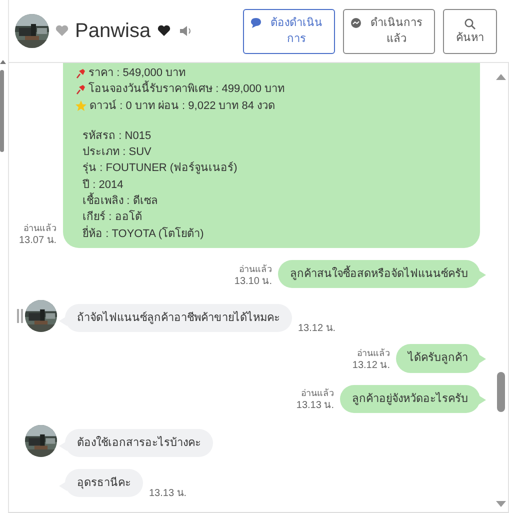 The height and width of the screenshot is (513, 509). What do you see at coordinates (103, 185) in the screenshot?
I see `message-text: ปี : 2014` at bounding box center [103, 185].